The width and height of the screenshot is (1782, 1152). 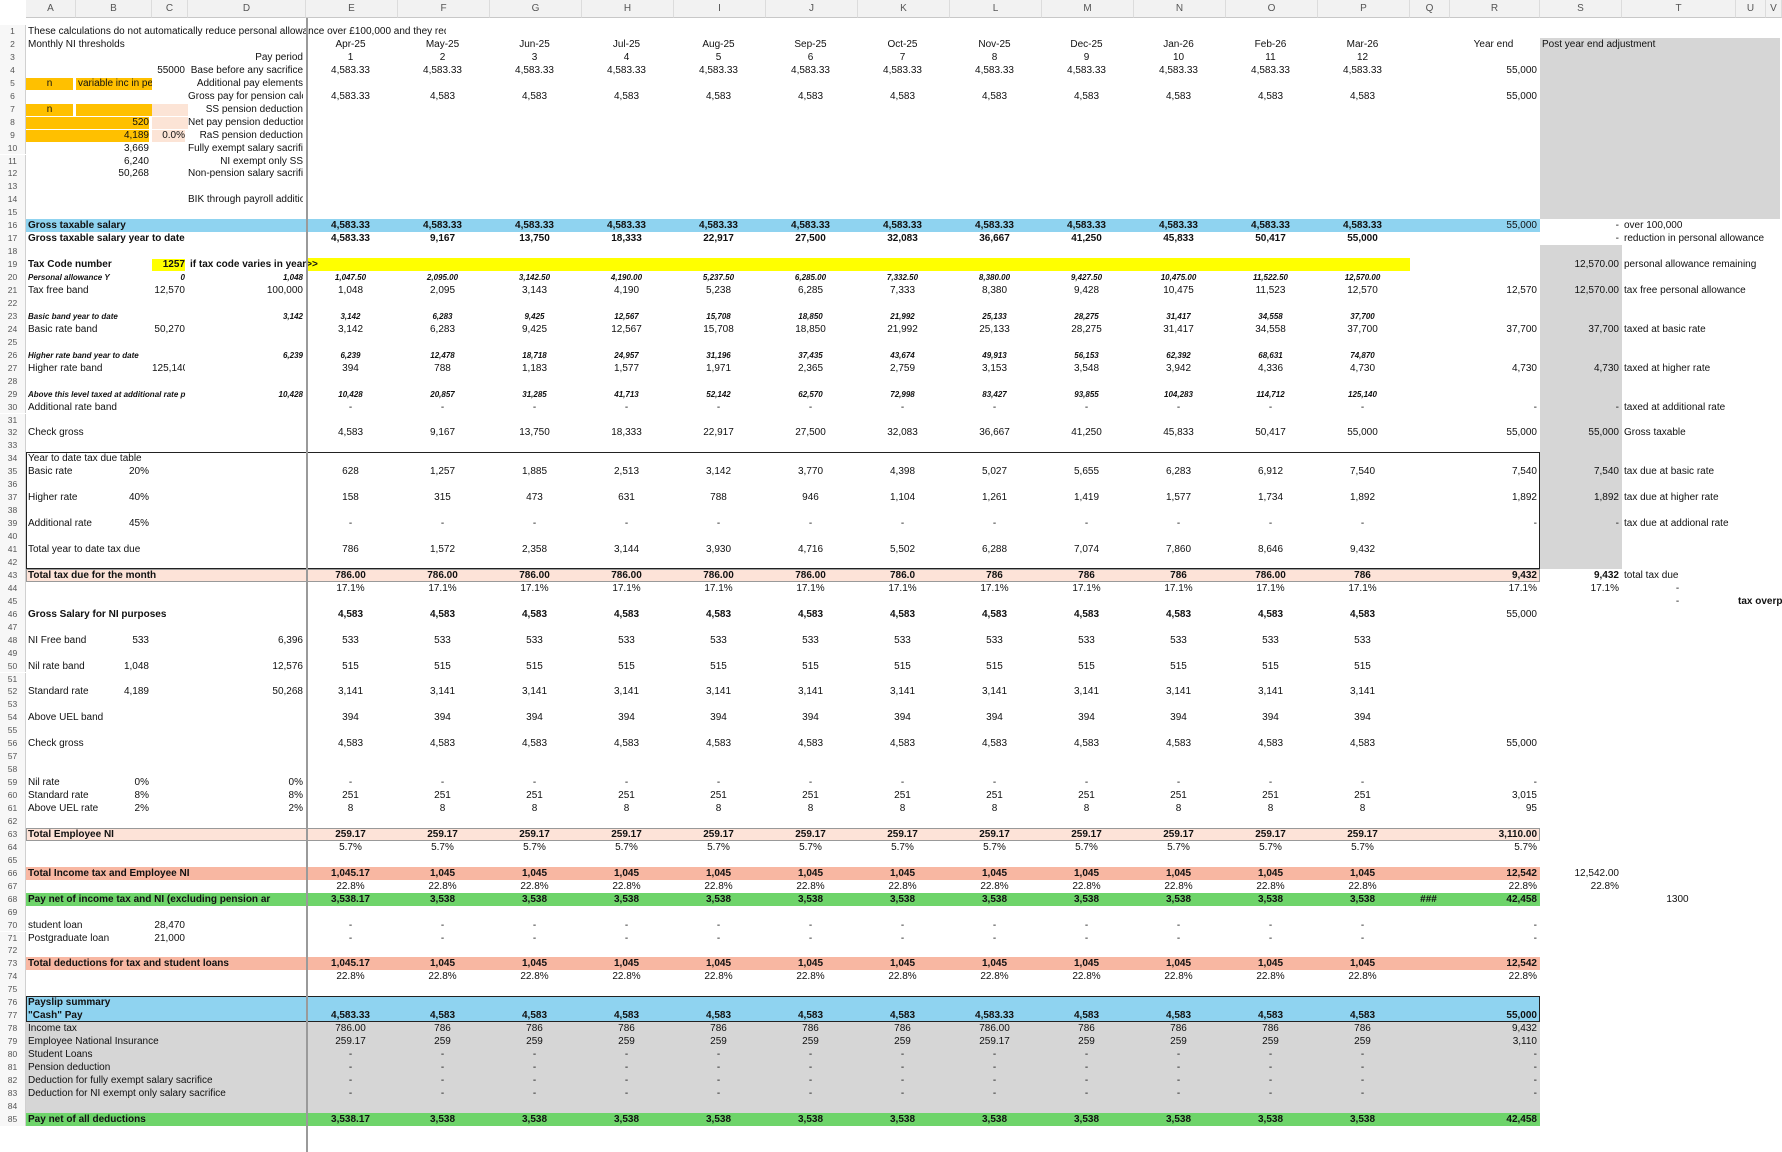 I want to click on row-header: 54, so click(x=13, y=718).